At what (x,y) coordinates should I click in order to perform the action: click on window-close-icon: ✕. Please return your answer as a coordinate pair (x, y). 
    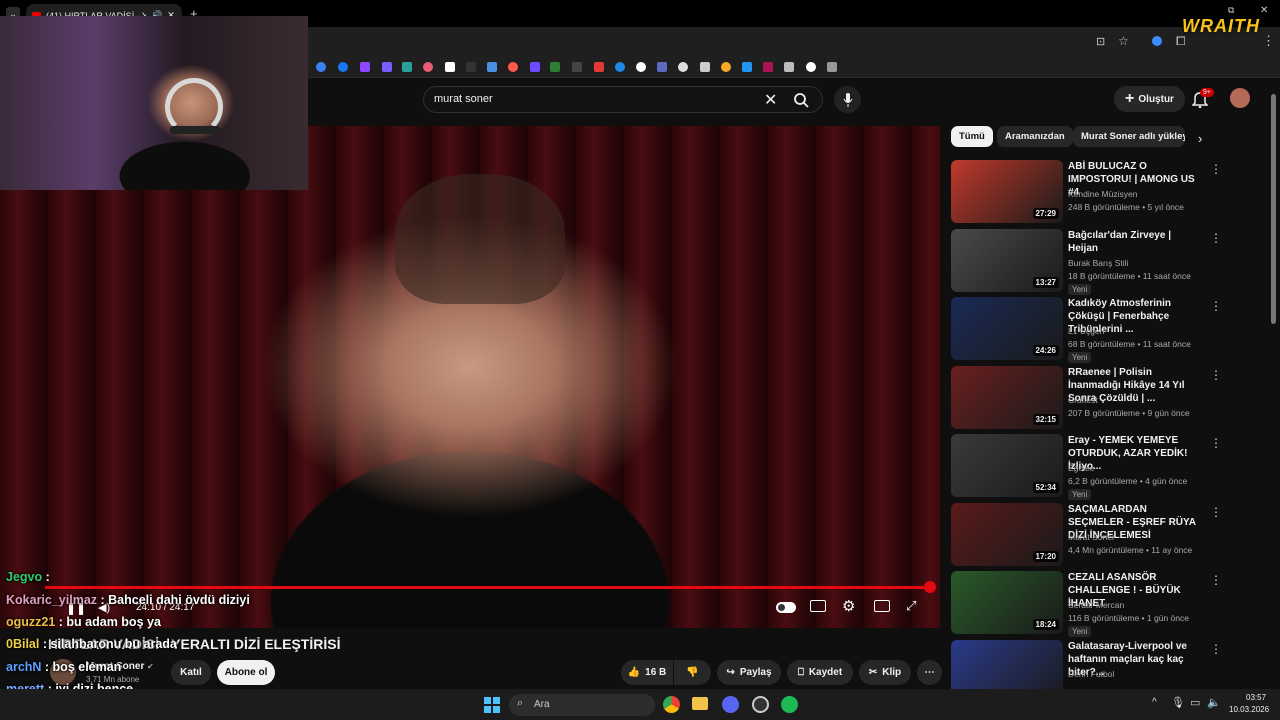
    Looking at the image, I should click on (1264, 10).